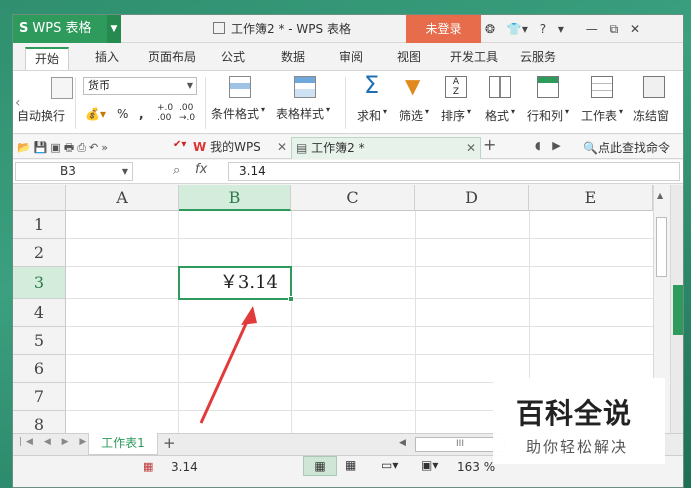 The width and height of the screenshot is (691, 488). Describe the element at coordinates (282, 29) in the screenshot. I see `window-title: 工作簿2 * - WPS 表格` at that location.